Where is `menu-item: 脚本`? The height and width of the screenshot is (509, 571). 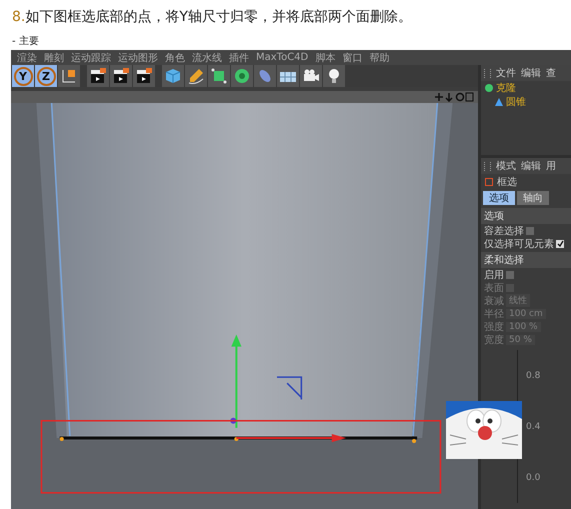 menu-item: 脚本 is located at coordinates (325, 57).